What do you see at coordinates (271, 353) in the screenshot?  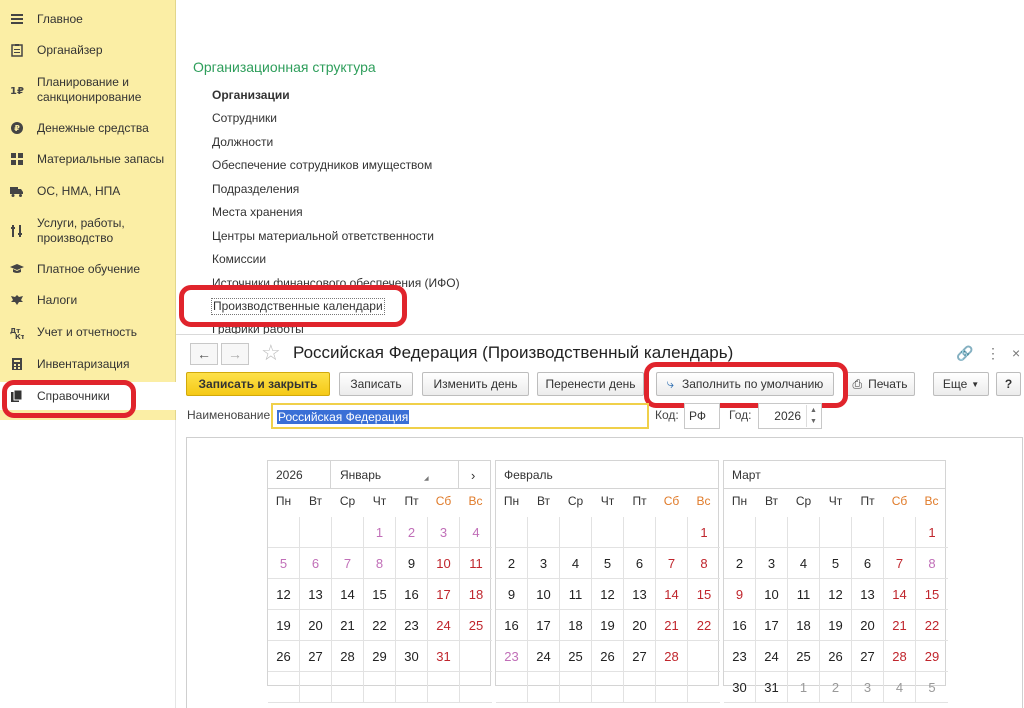 I see `star-icon: ☆` at bounding box center [271, 353].